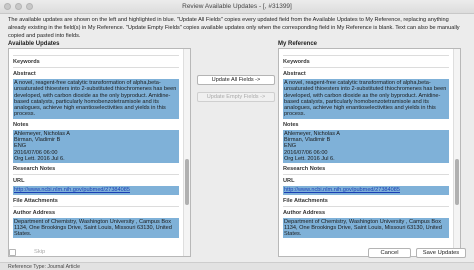 This screenshot has height=270, width=474. I want to click on my-reference-label: My Reference, so click(298, 44).